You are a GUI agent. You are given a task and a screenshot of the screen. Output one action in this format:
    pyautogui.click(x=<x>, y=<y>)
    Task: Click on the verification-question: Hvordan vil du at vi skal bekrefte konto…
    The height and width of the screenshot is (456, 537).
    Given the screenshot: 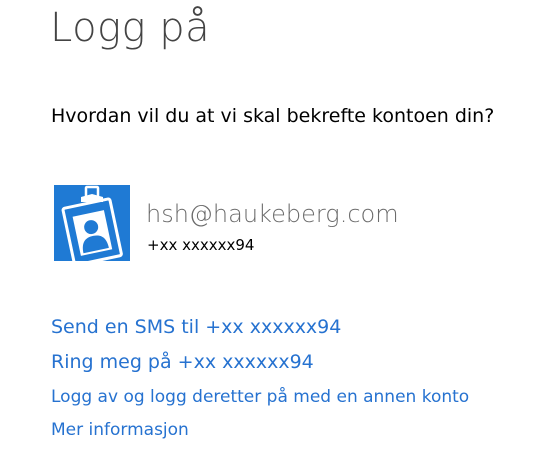 What is the action you would take?
    pyautogui.click(x=273, y=116)
    